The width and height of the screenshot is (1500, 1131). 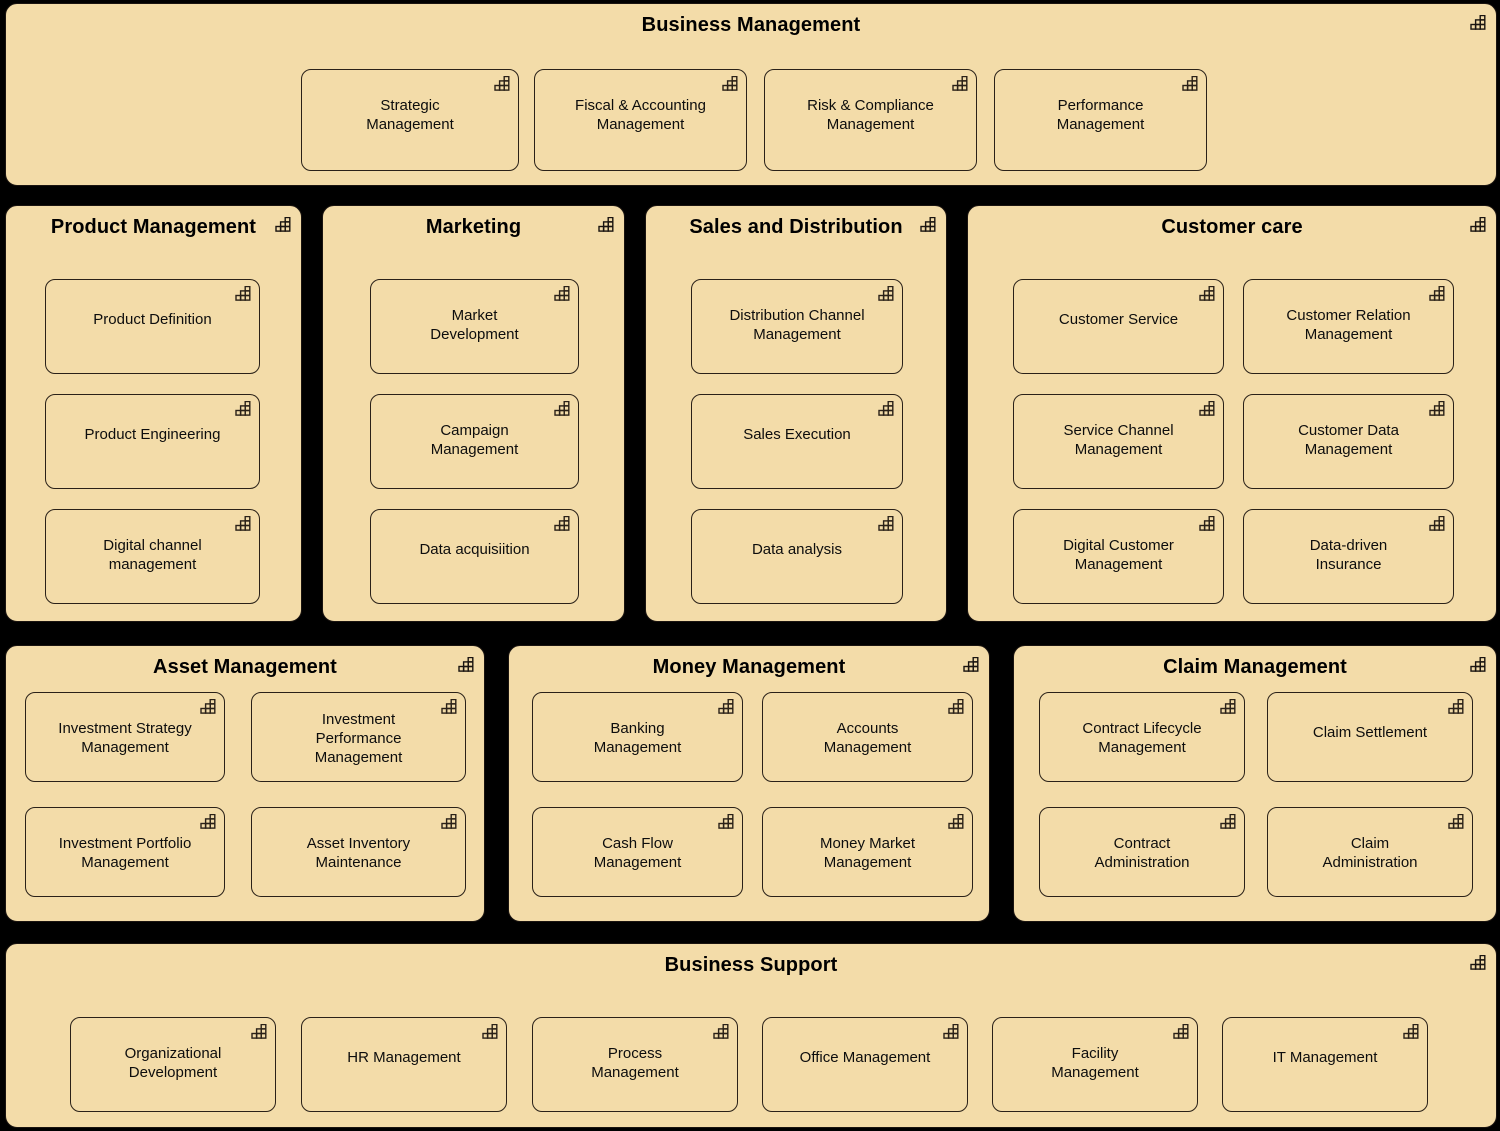 I want to click on capability-label: Contract Administration, so click(x=1142, y=853).